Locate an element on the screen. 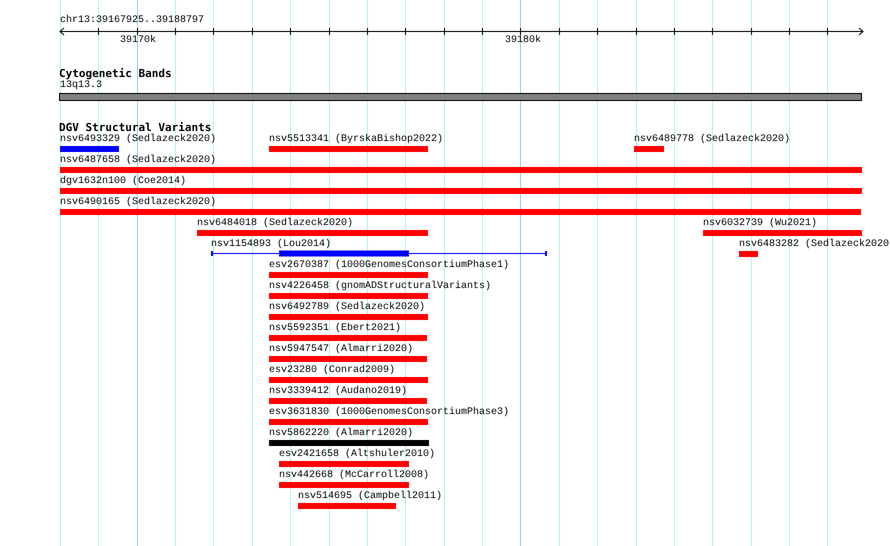 The image size is (890, 546). variant-label: nsv5592351 (Ebert2021) is located at coordinates (335, 329).